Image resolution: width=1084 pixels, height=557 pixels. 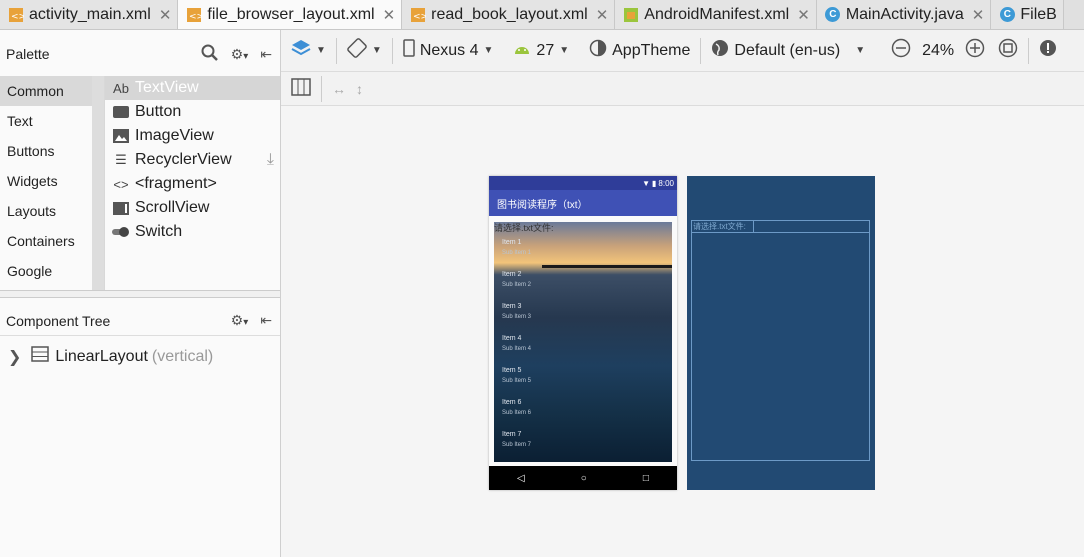 I want to click on download-icon: ⤓, so click(x=270, y=160).